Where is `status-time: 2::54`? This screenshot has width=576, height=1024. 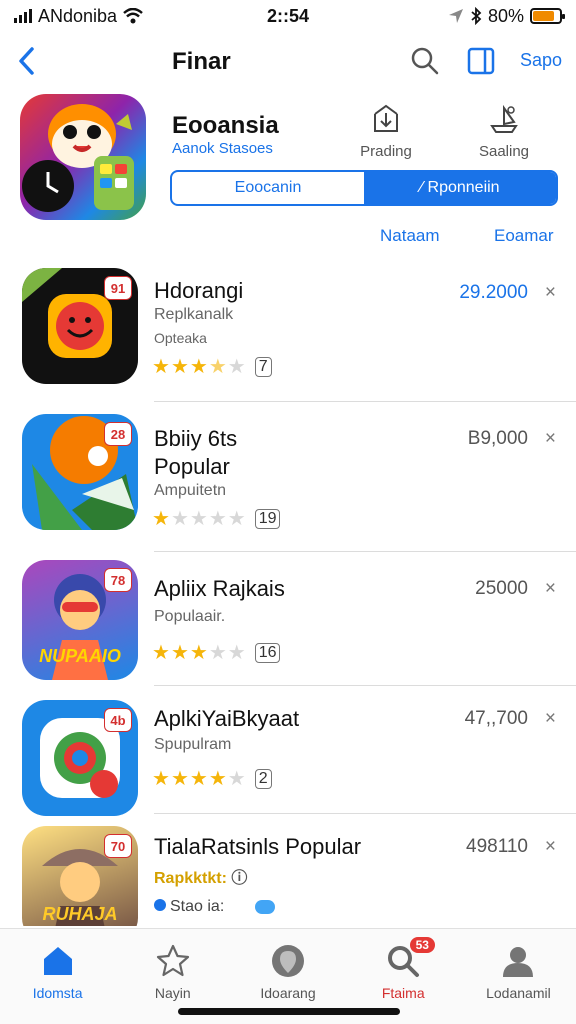
status-time: 2::54 is located at coordinates (288, 15).